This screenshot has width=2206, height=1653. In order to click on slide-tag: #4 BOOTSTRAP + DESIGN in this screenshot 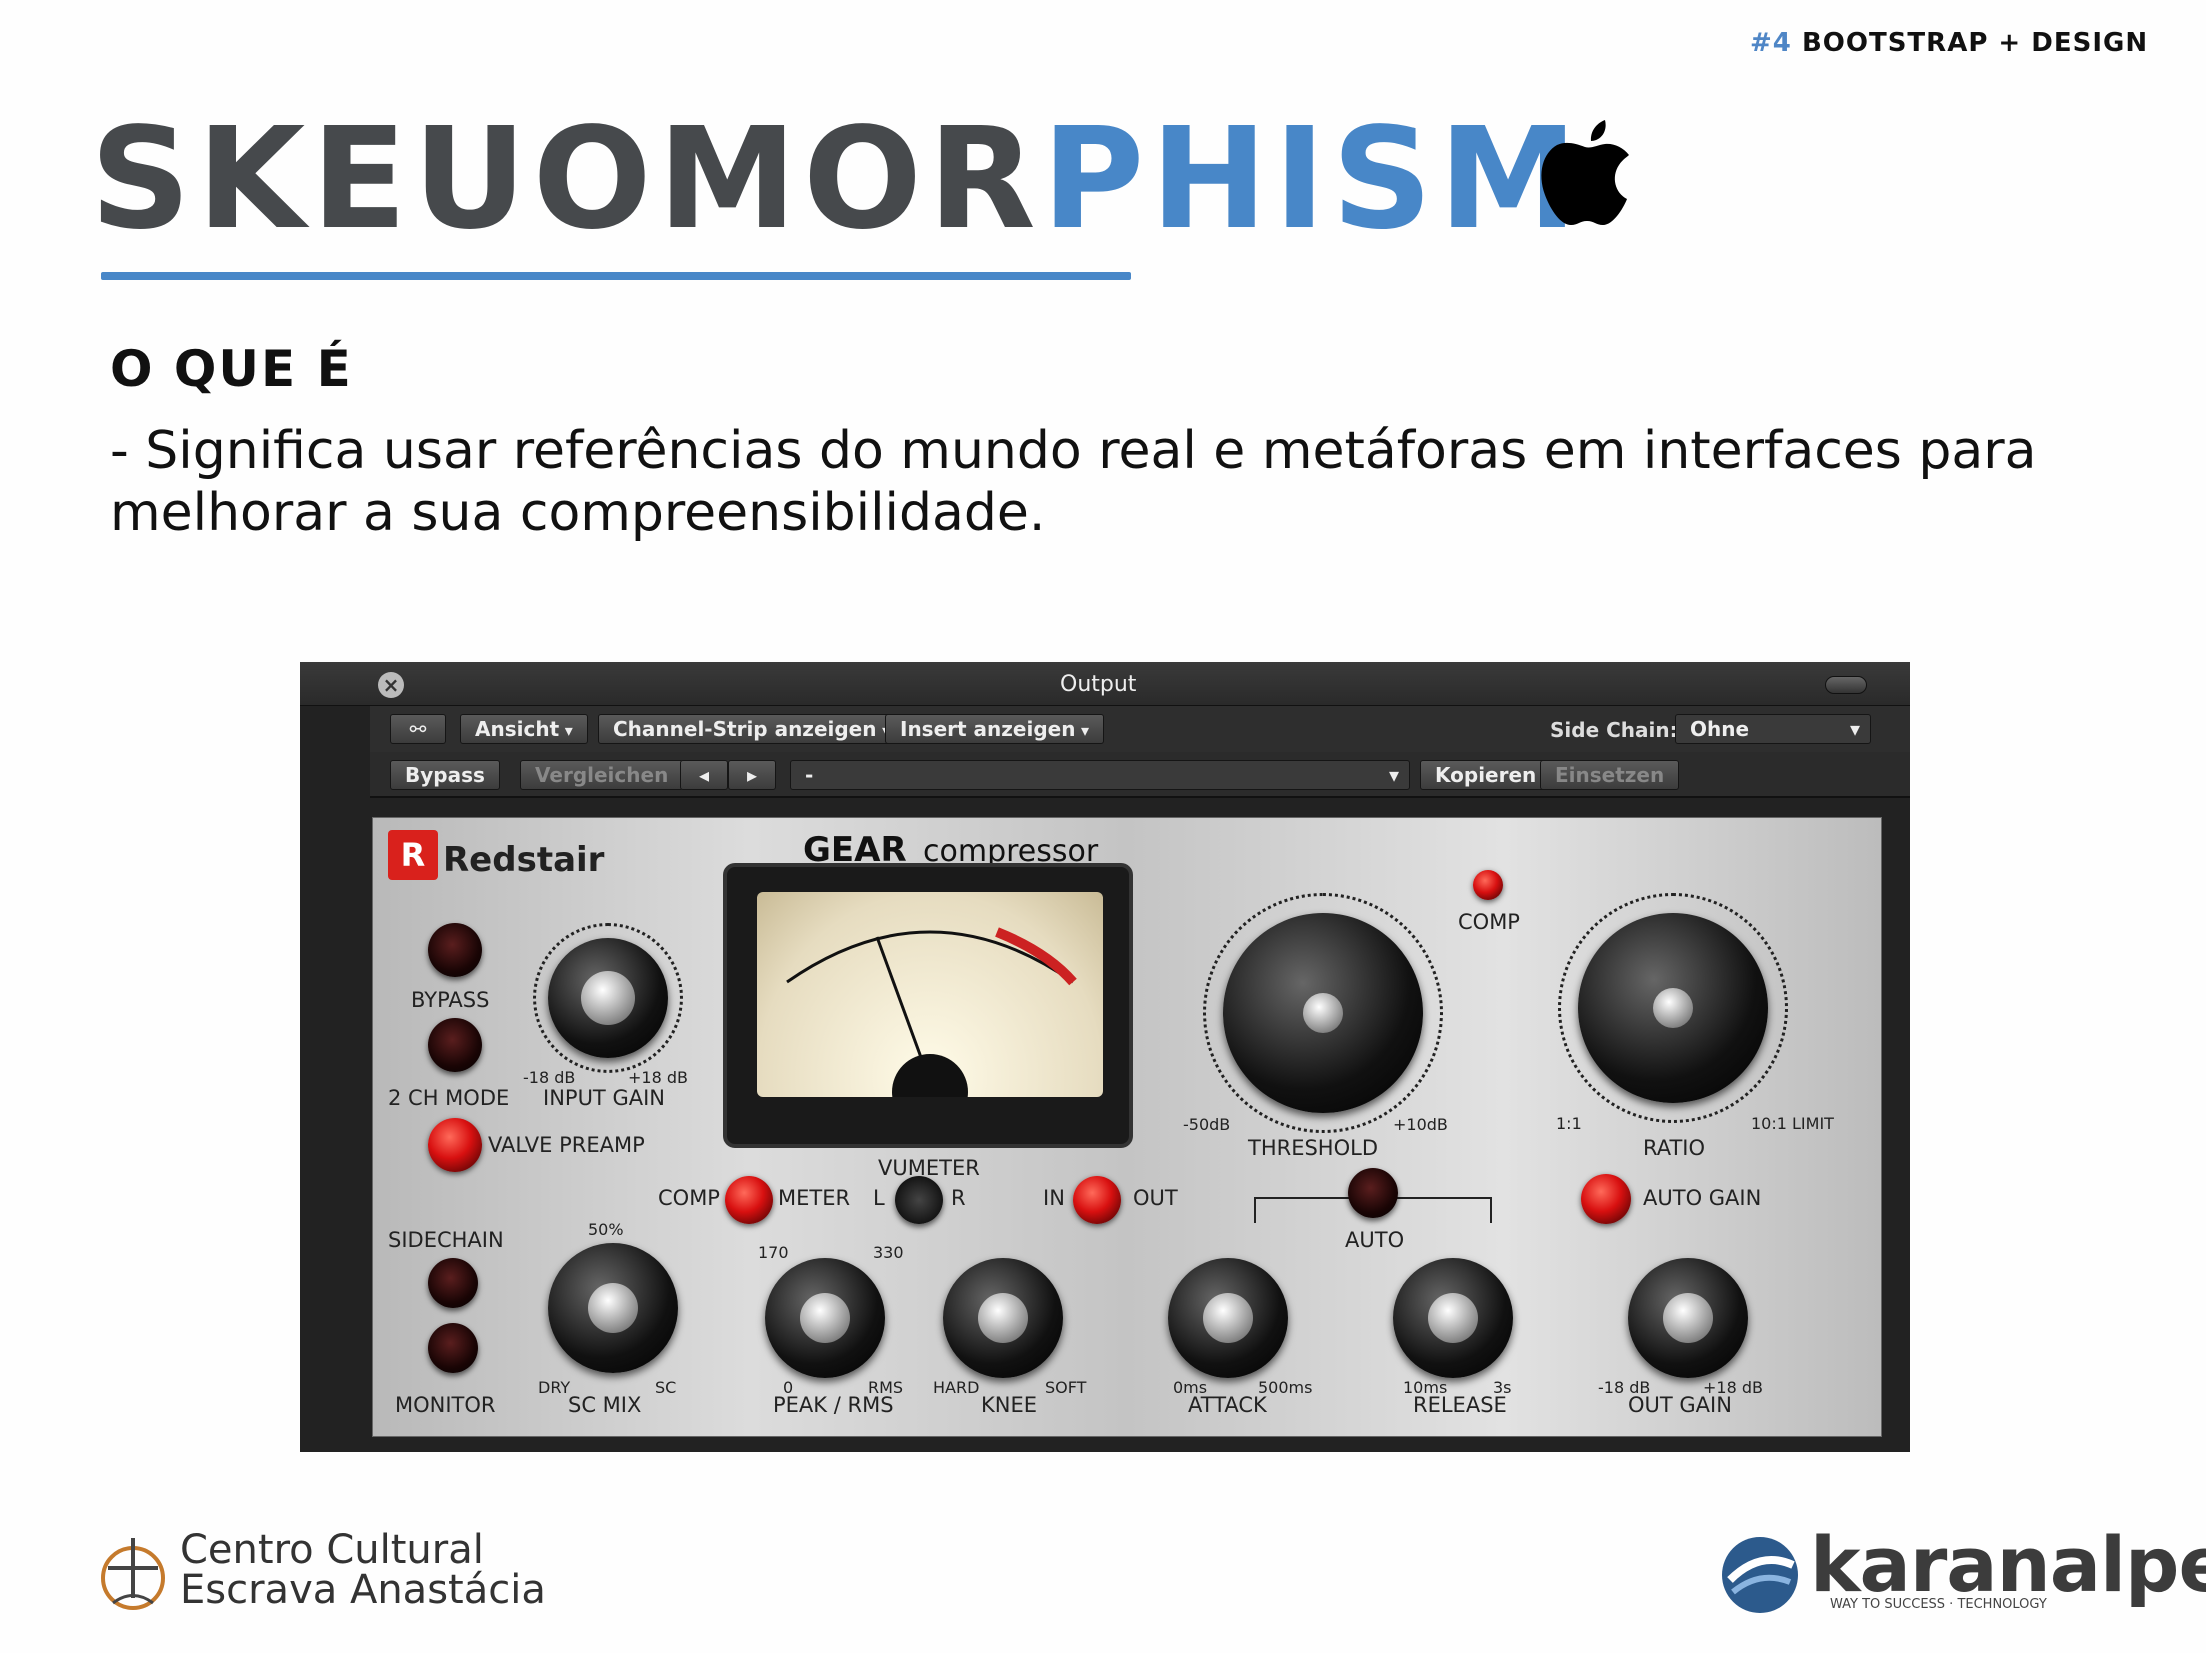, I will do `click(1948, 46)`.